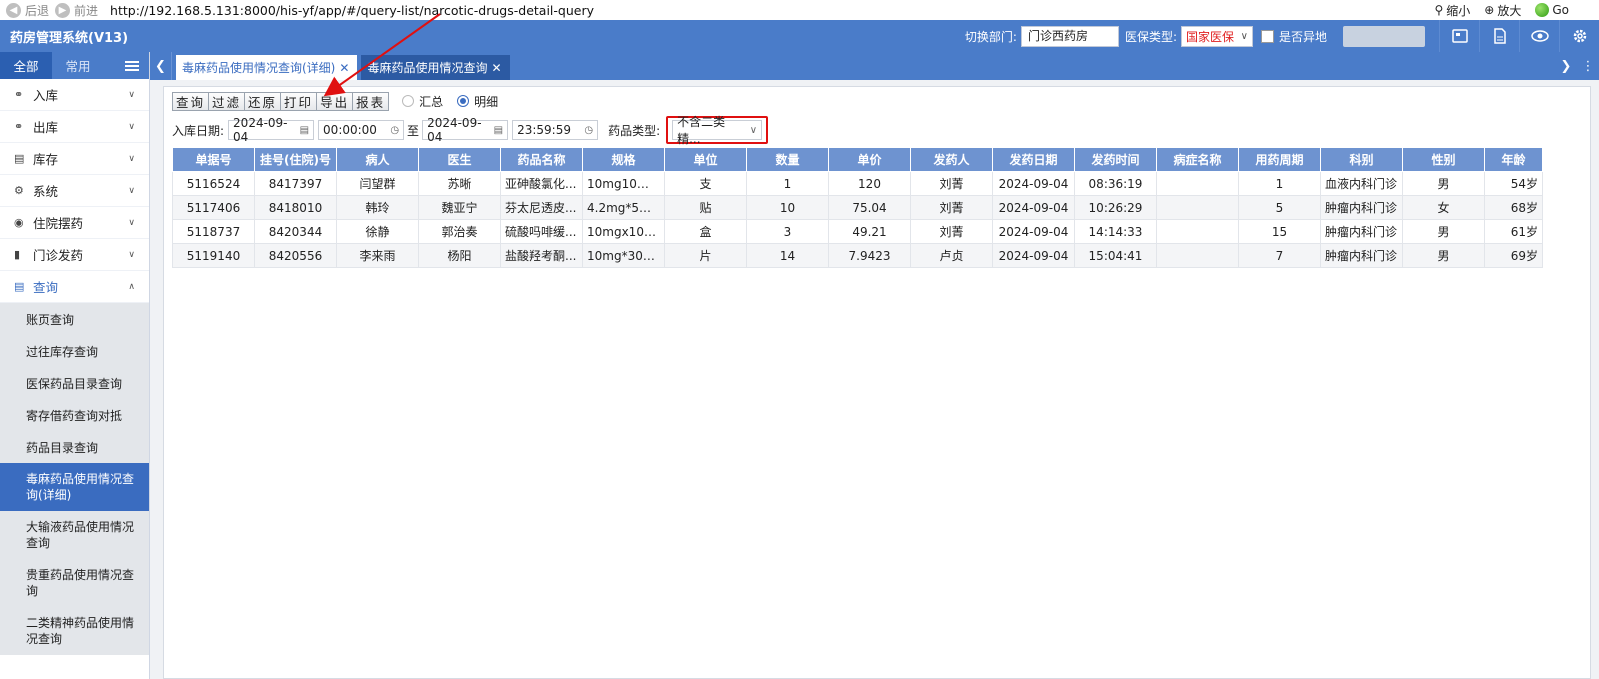 This screenshot has height=679, width=1599. What do you see at coordinates (1443, 183) in the screenshot?
I see `table-cell: 男` at bounding box center [1443, 183].